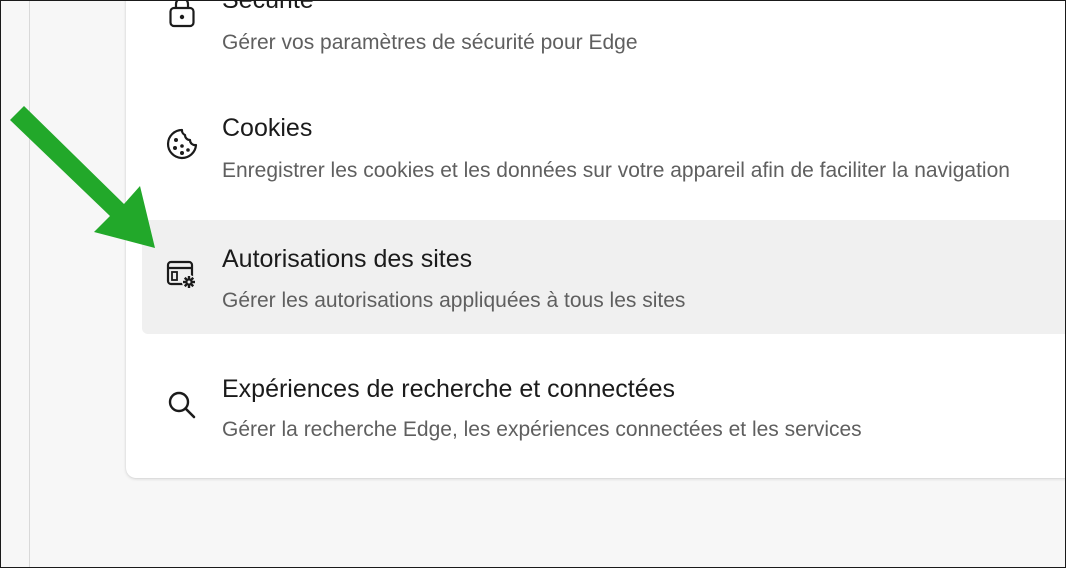 The height and width of the screenshot is (568, 1066). What do you see at coordinates (268, 7) in the screenshot?
I see `settings-item-title: Sécurité` at bounding box center [268, 7].